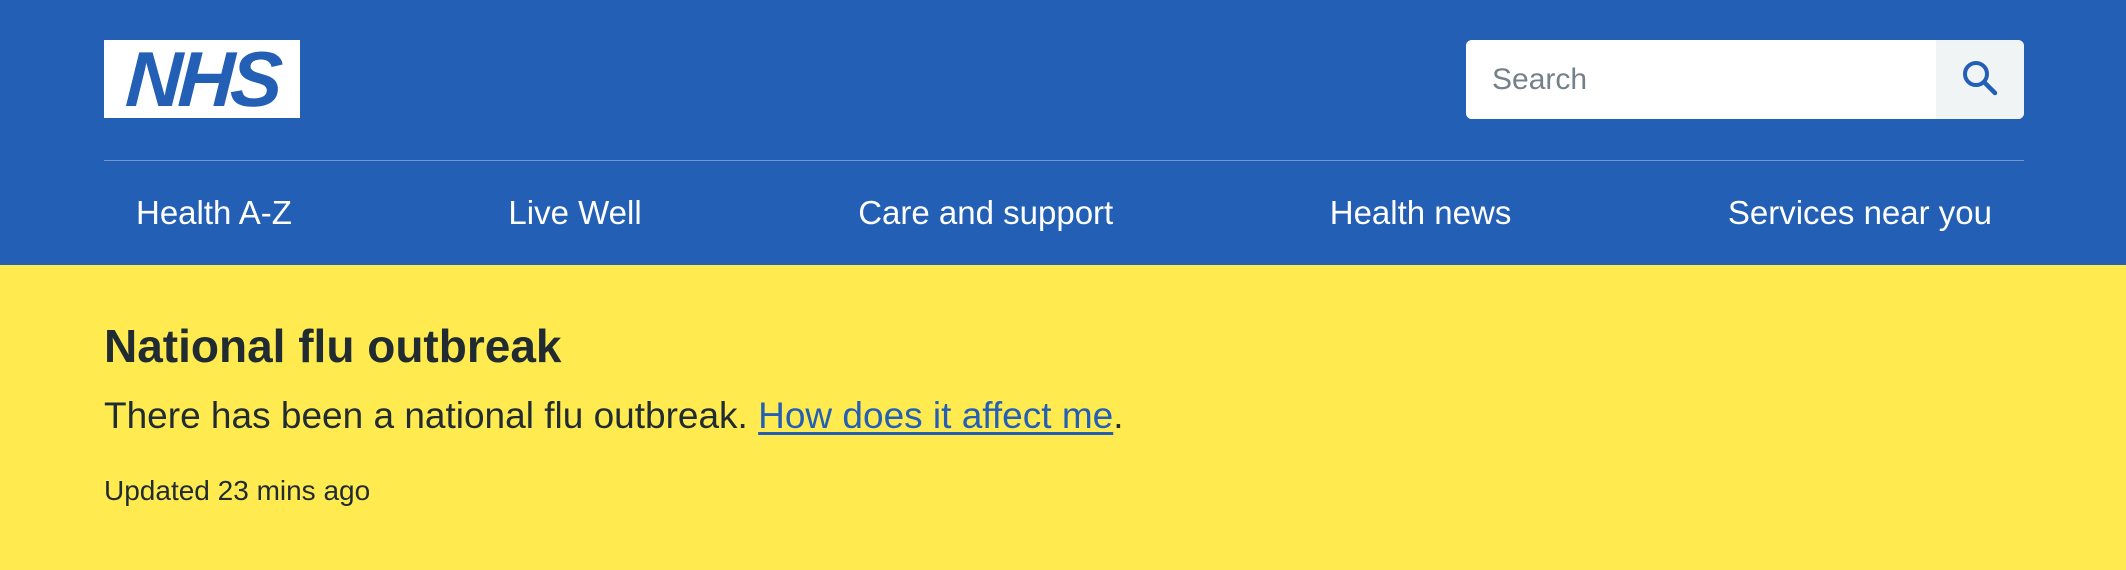 Image resolution: width=2126 pixels, height=570 pixels. I want to click on nhs-logo: NHS, so click(202, 79).